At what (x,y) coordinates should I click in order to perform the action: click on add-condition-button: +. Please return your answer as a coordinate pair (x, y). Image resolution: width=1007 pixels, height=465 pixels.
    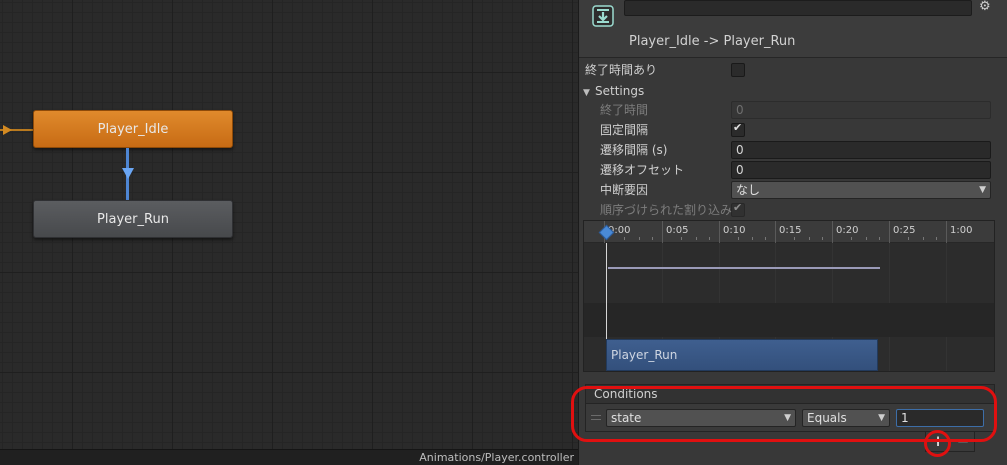
    Looking at the image, I should click on (938, 441).